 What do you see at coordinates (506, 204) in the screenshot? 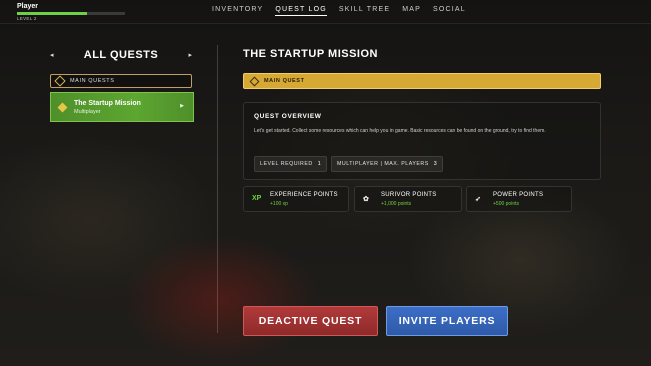
I see `reward-amount: +500 points` at bounding box center [506, 204].